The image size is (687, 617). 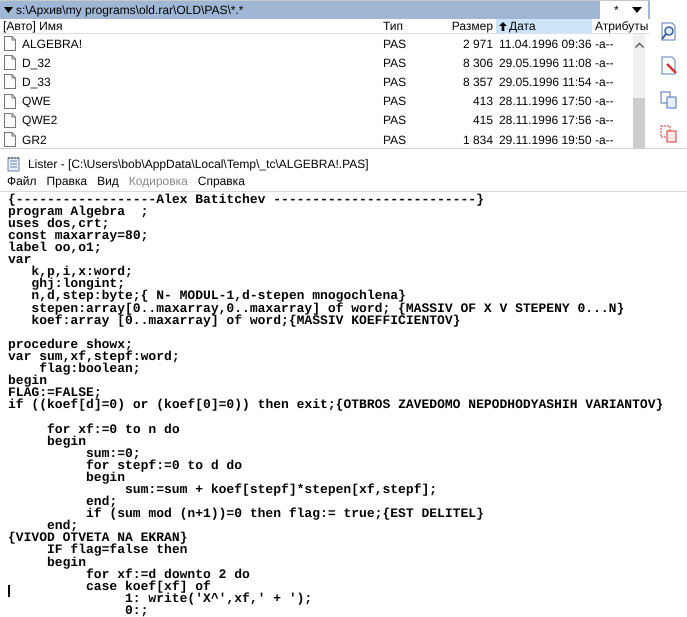 What do you see at coordinates (545, 120) in the screenshot?
I see `file-date: 28.11.1996 17:56` at bounding box center [545, 120].